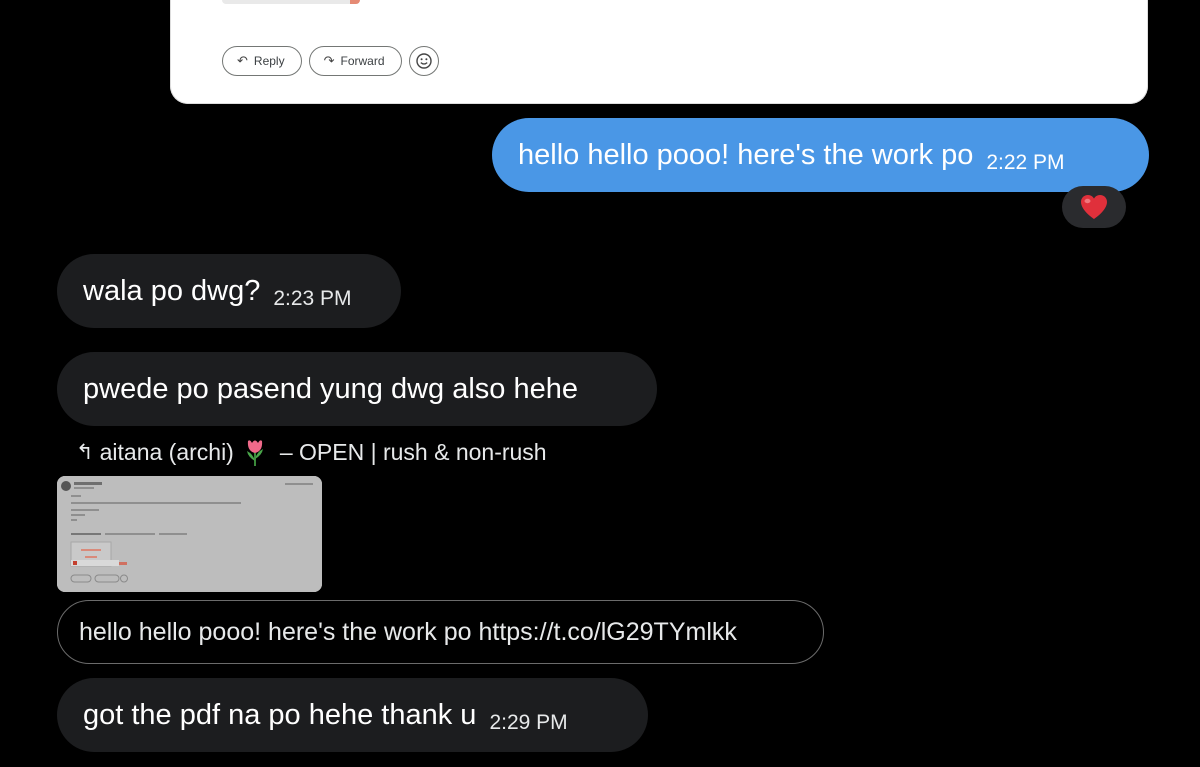 This screenshot has height=767, width=1200. What do you see at coordinates (269, 61) in the screenshot?
I see `reply-label: Reply` at bounding box center [269, 61].